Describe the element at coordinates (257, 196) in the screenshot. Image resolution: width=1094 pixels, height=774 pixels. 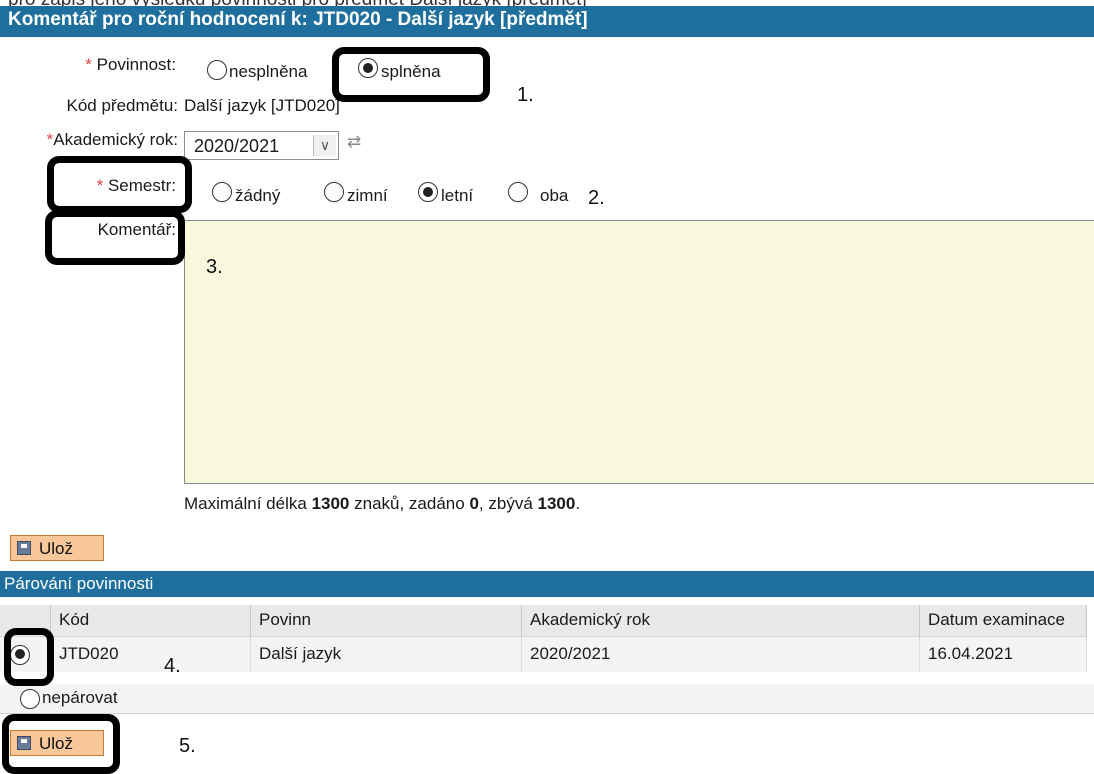
I see `semestr-zadny-label: žádný` at that location.